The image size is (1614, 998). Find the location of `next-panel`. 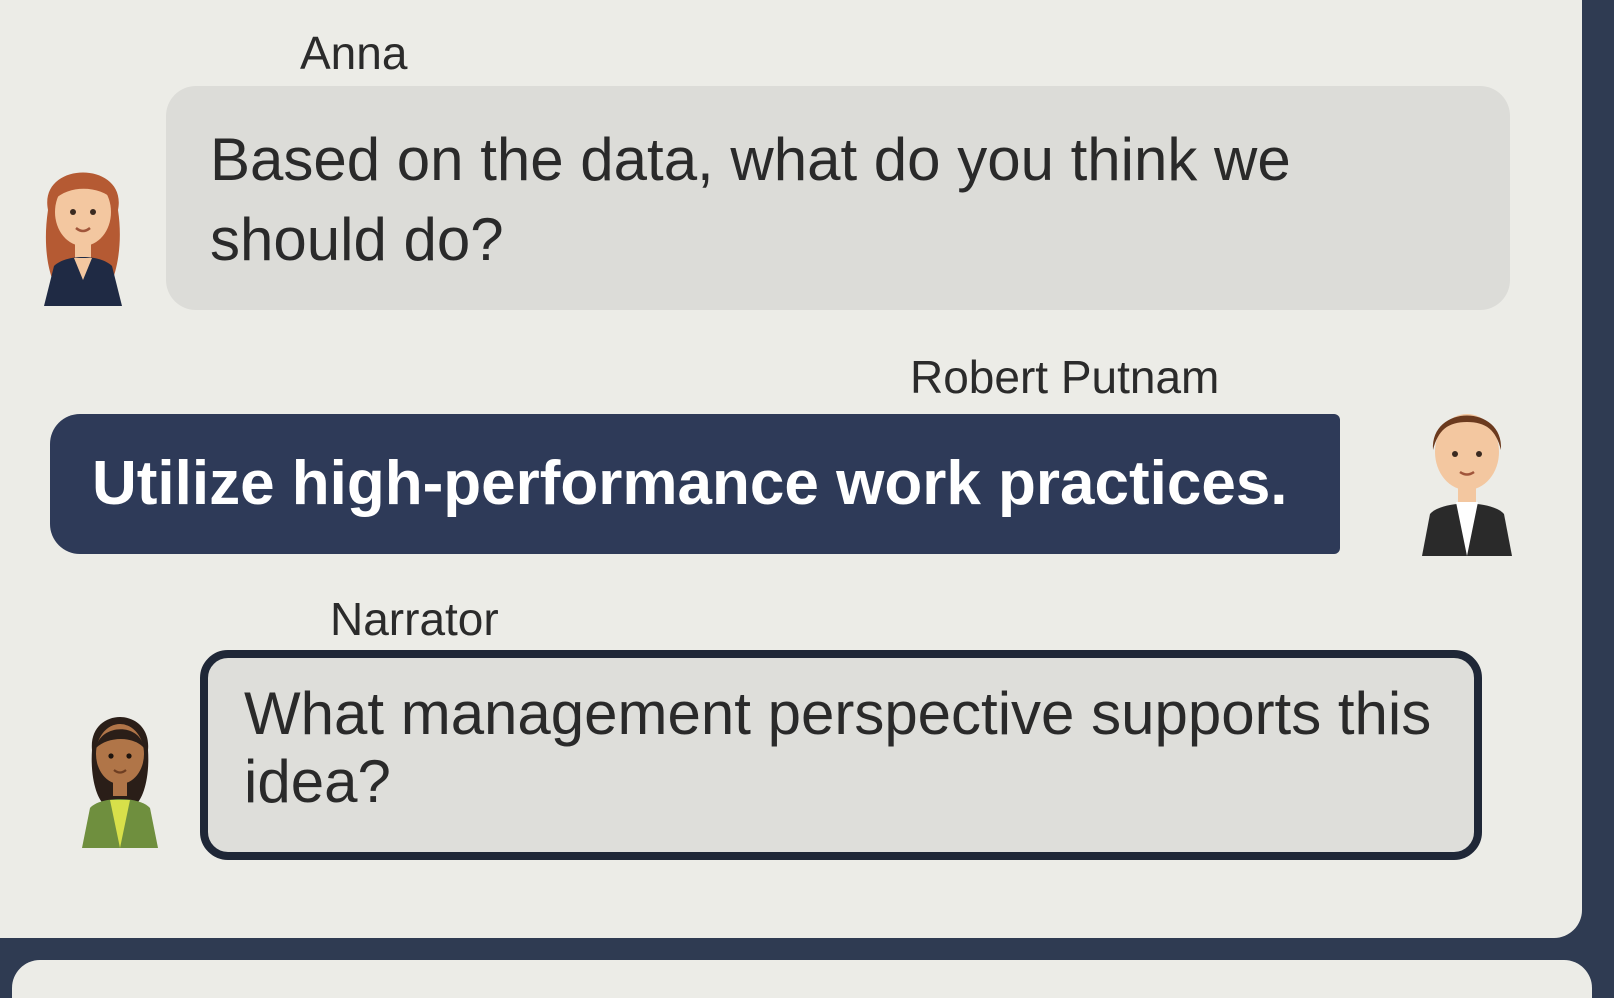

next-panel is located at coordinates (802, 979).